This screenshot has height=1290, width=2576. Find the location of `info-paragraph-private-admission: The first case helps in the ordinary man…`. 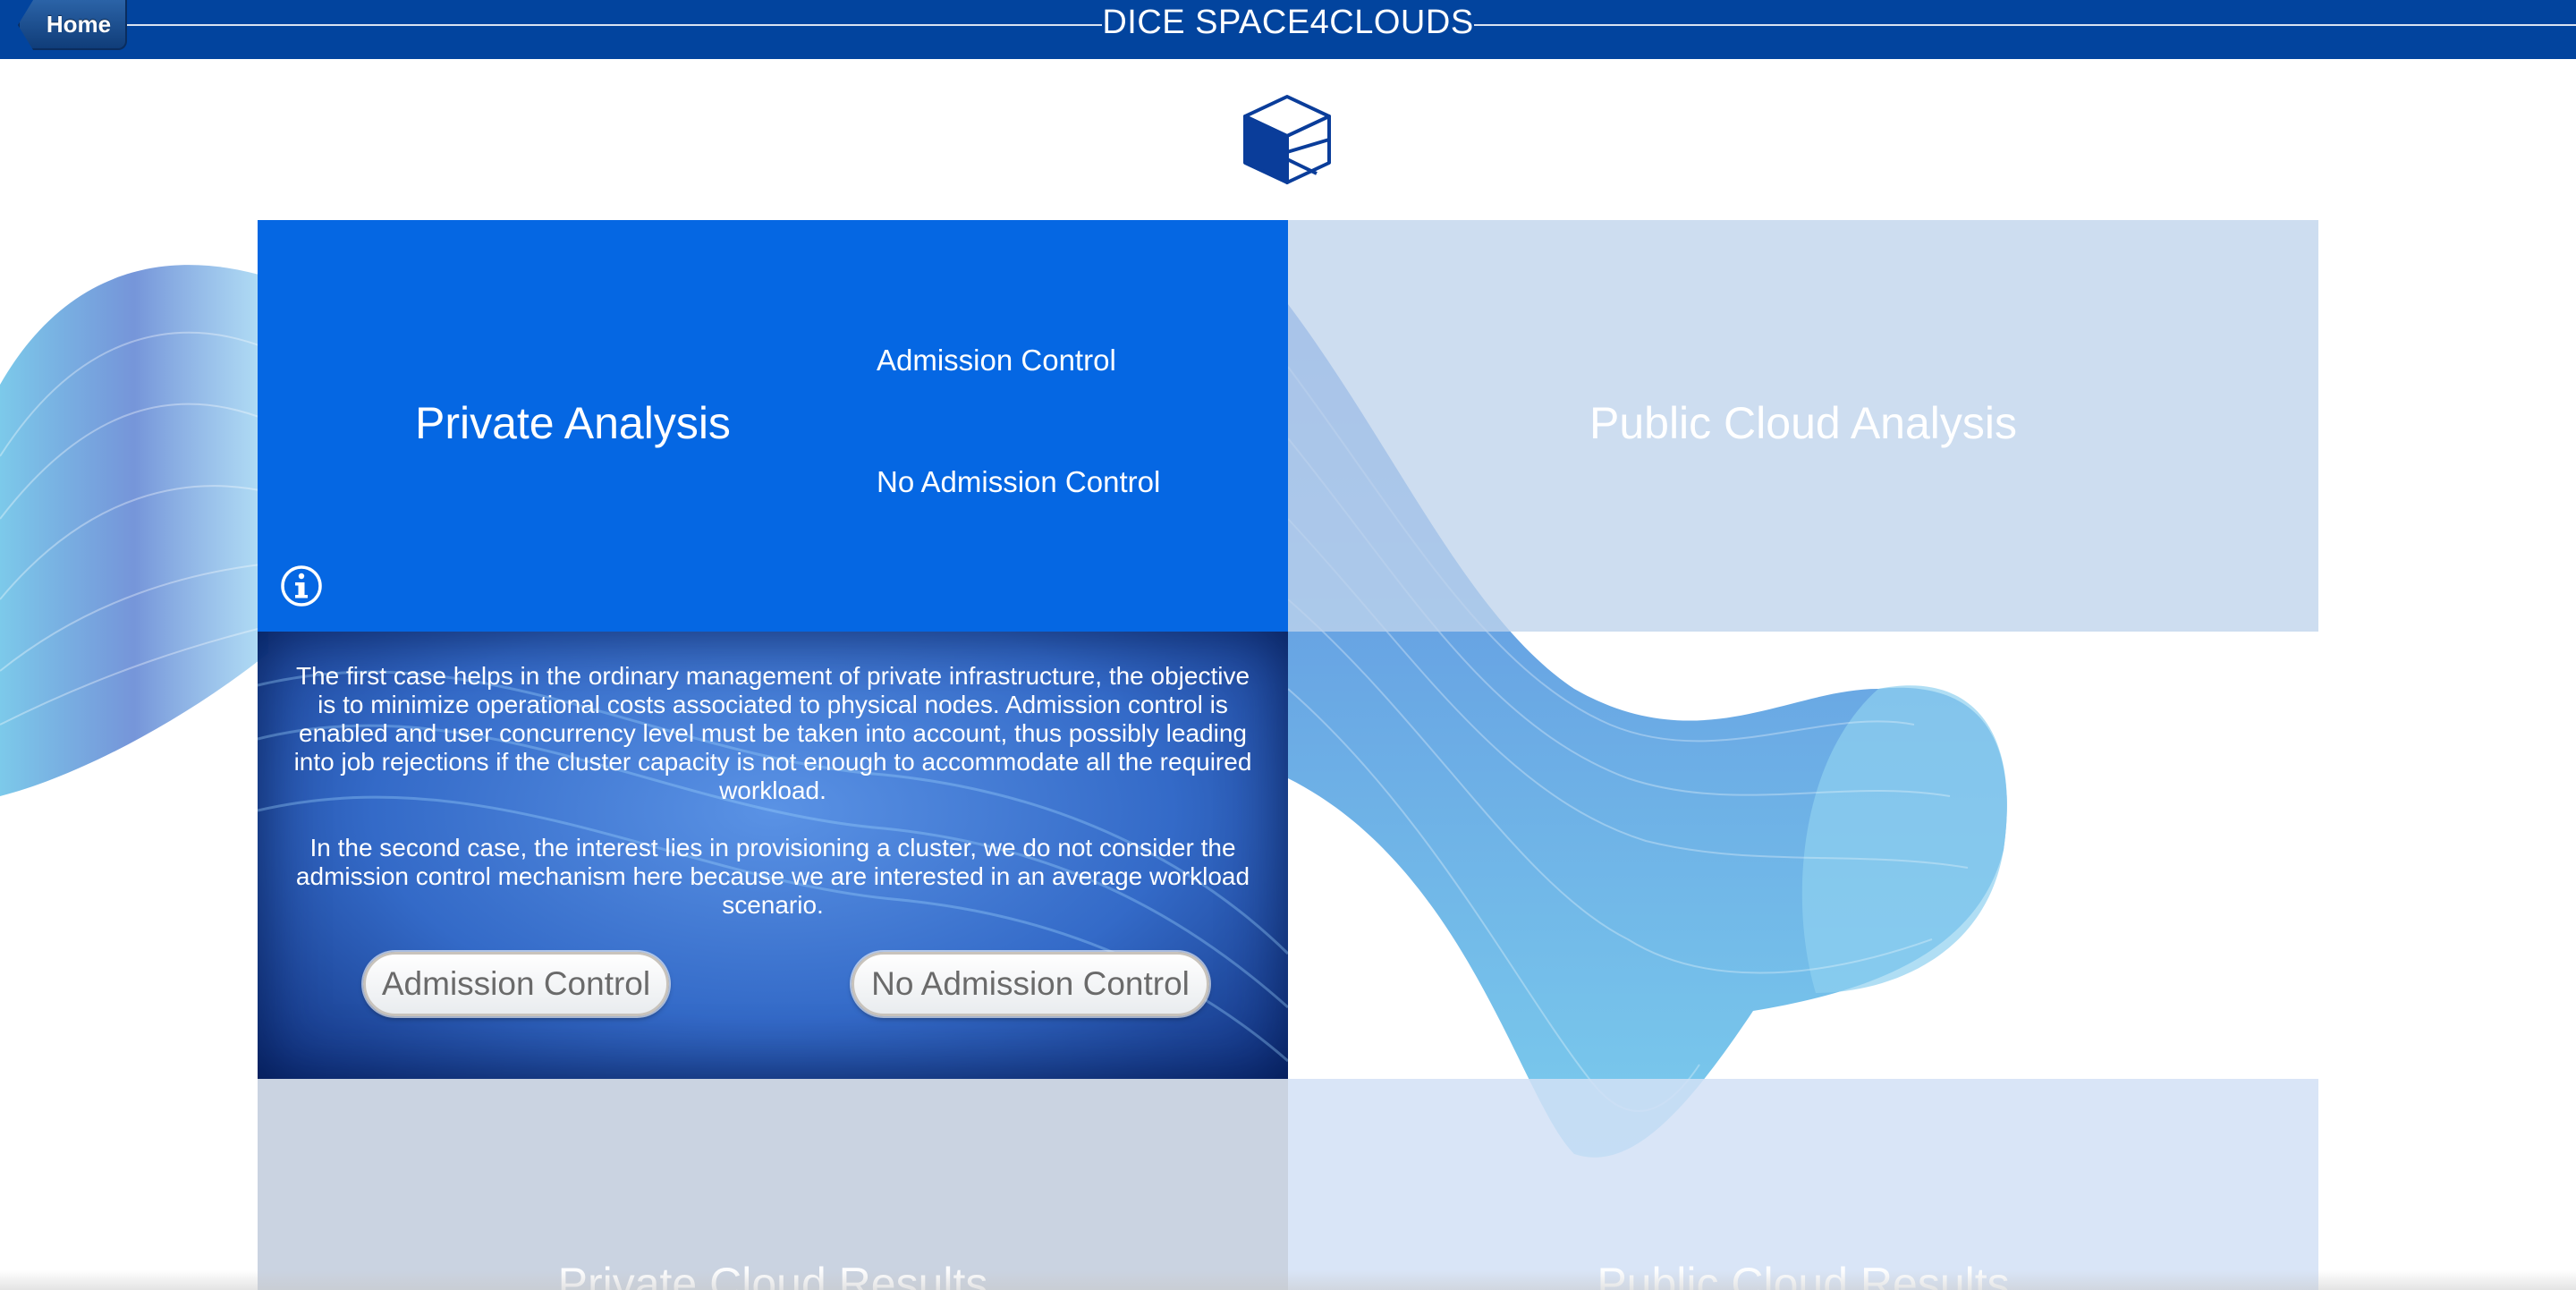

info-paragraph-private-admission: The first case helps in the ordinary man… is located at coordinates (772, 733).